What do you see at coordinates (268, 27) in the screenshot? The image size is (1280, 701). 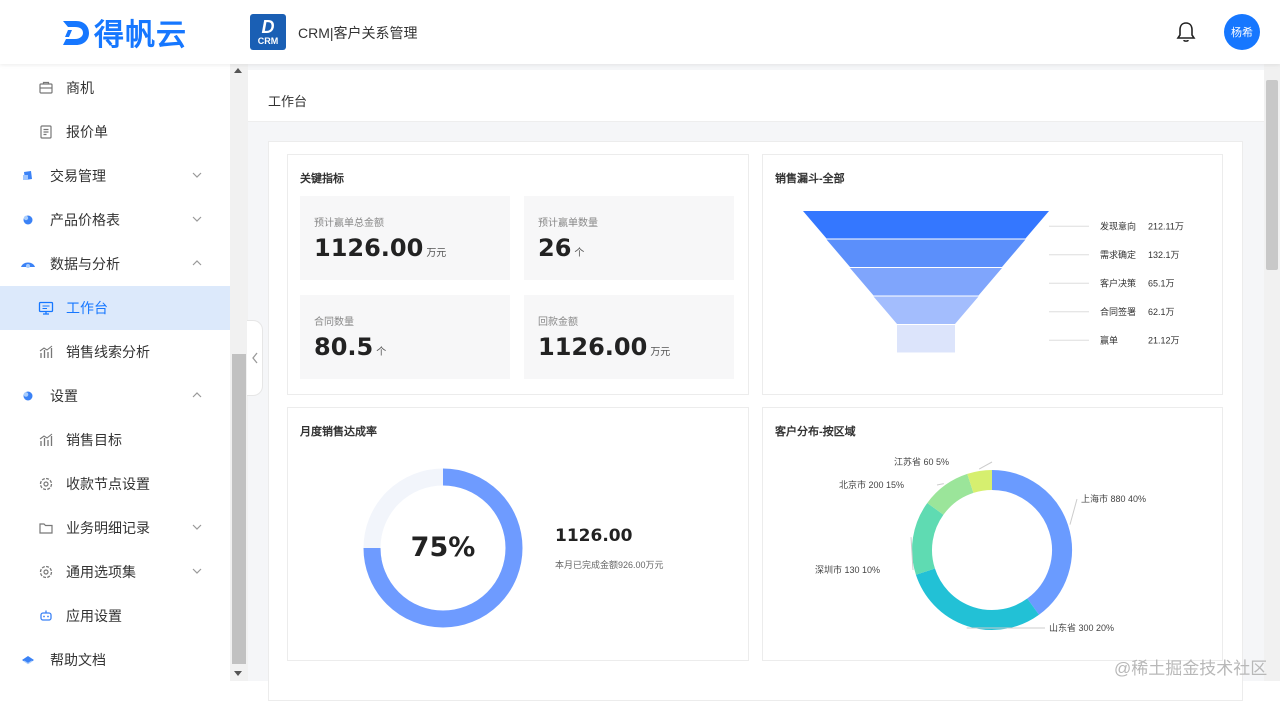 I see `app-badge-letter: D` at bounding box center [268, 27].